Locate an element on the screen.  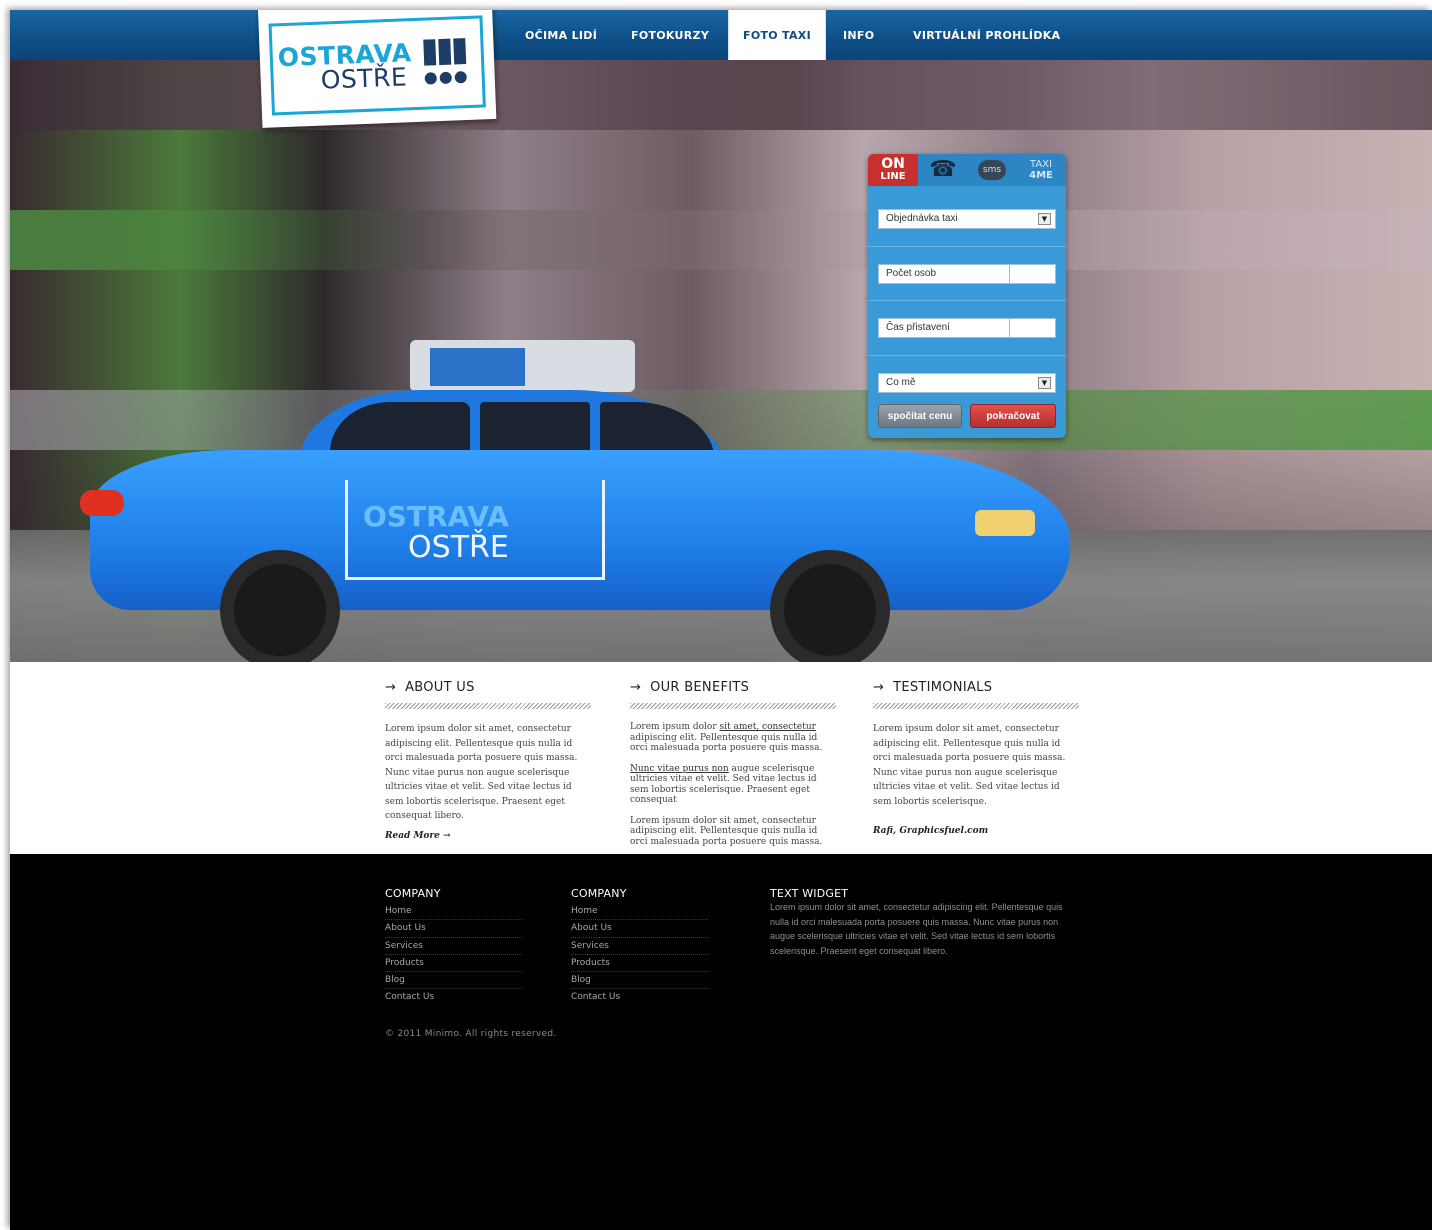
tab-online: ON LINE is located at coordinates (893, 170).